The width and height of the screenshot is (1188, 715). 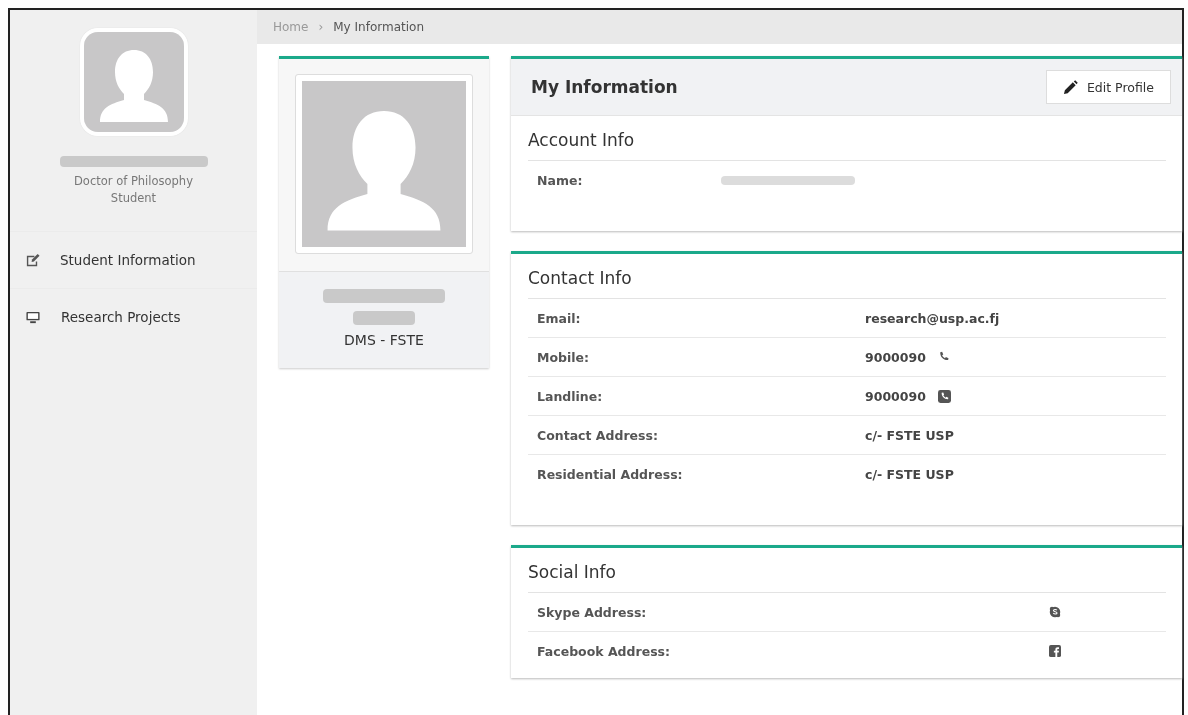 I want to click on field-label: Landline:, so click(x=570, y=396).